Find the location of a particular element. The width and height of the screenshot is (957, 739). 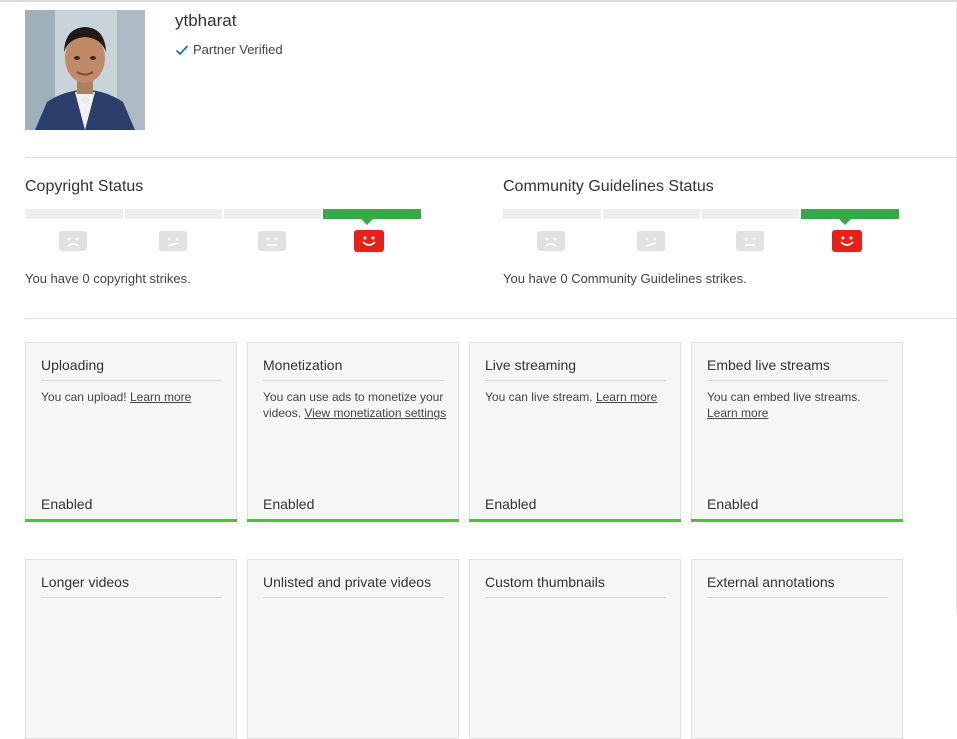

copyright-level-4-segment is located at coordinates (372, 214).